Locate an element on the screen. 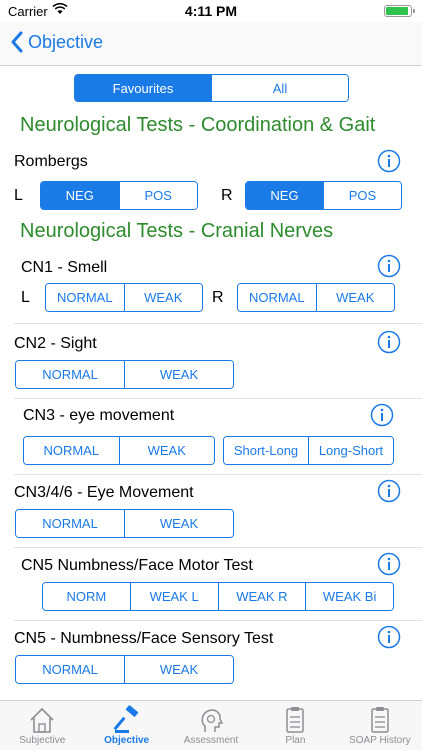 This screenshot has width=422, height=750. section-title-cranial-nerves: Neurological Tests - Cranial Nerves is located at coordinates (177, 231).